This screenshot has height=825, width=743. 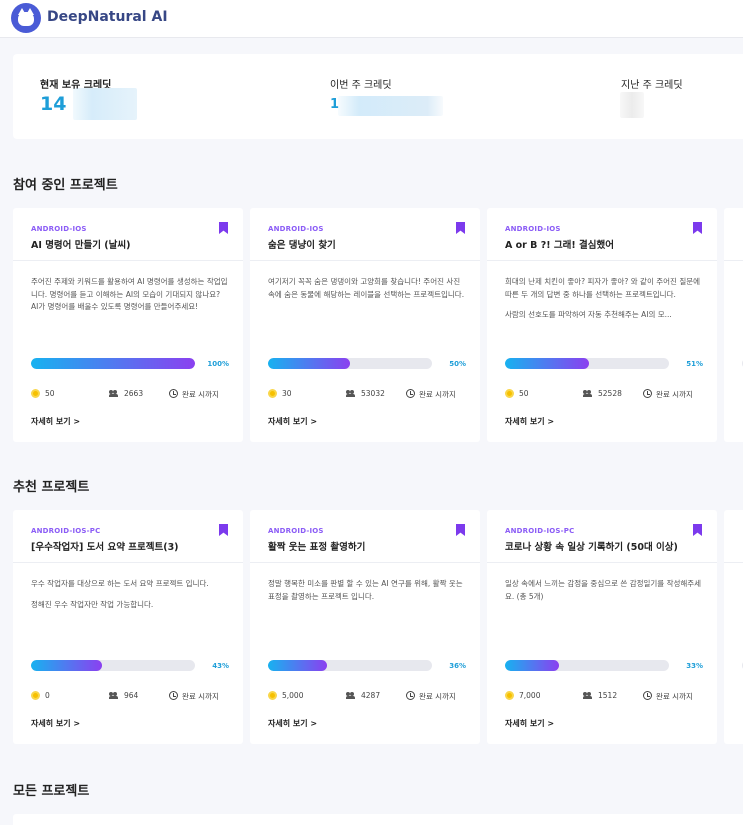 I want to click on participants-count: 52528, so click(x=610, y=393).